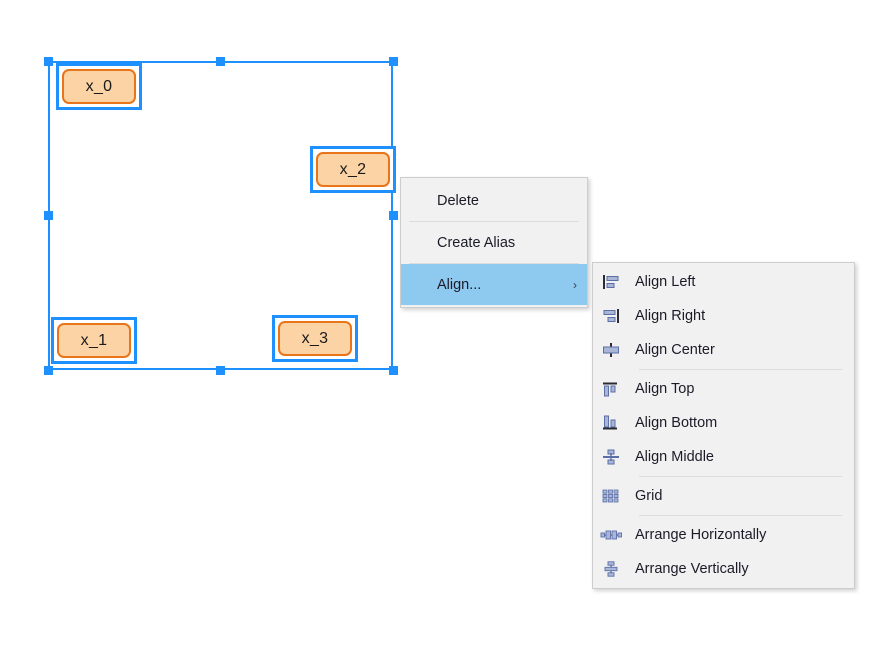 Image resolution: width=894 pixels, height=670 pixels. I want to click on menu-item-grid: Grid, so click(723, 496).